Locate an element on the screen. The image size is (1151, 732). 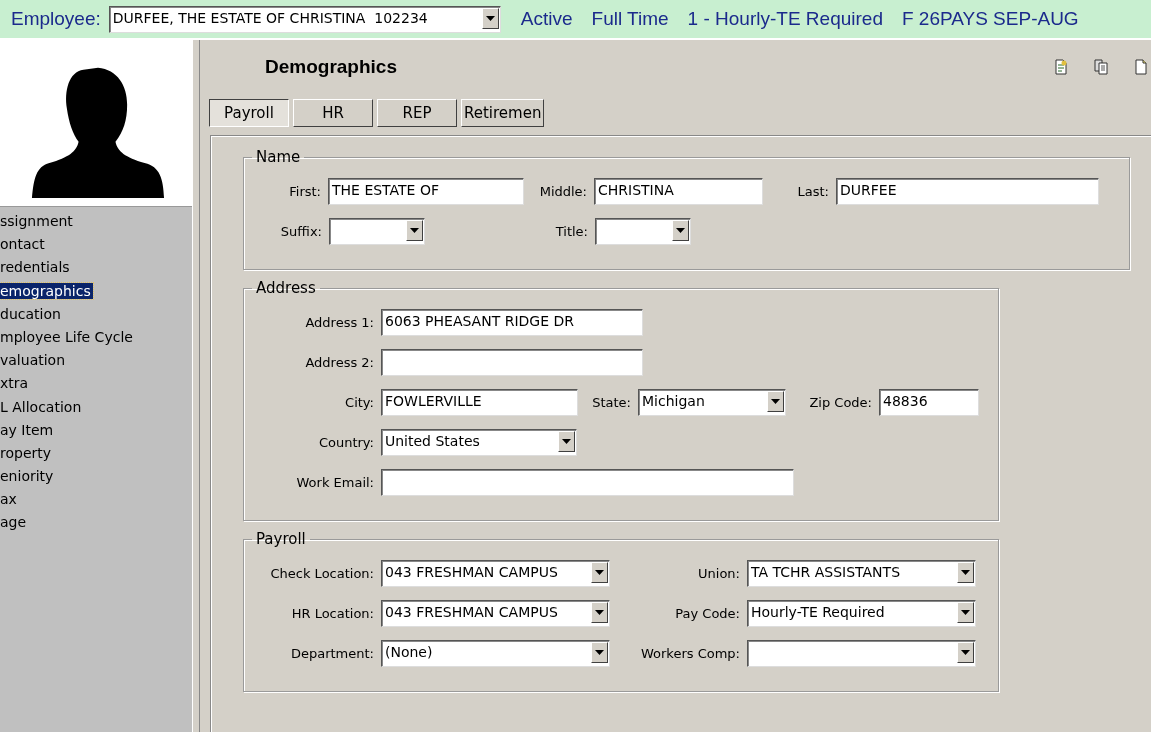
employee-label: Employee: is located at coordinates (56, 19).